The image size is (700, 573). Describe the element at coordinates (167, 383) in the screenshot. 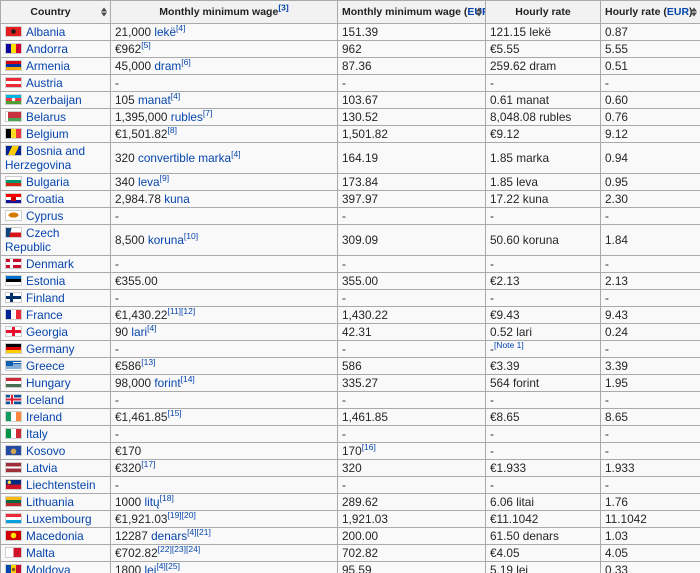

I see `currency-link: forint` at that location.